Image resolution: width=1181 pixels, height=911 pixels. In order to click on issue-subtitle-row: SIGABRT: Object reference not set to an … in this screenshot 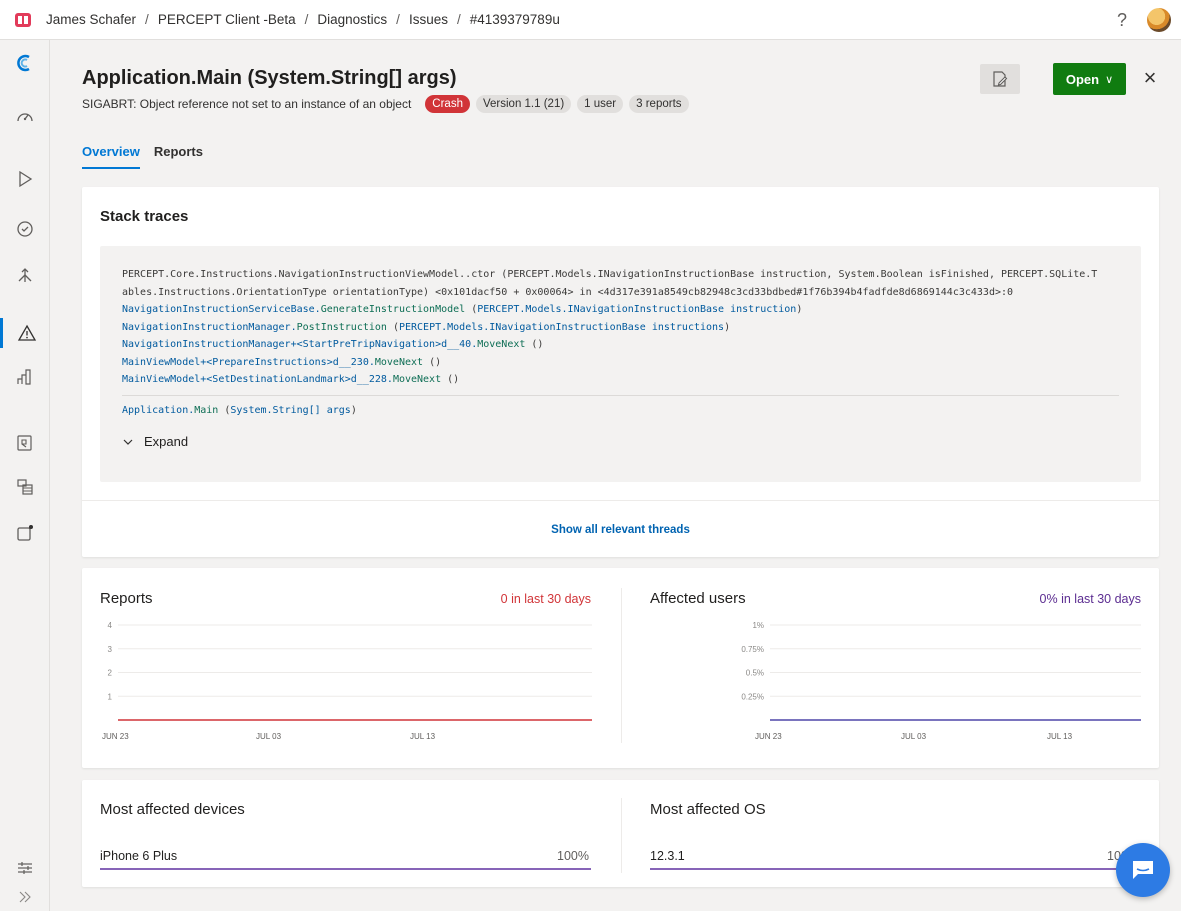, I will do `click(385, 104)`.